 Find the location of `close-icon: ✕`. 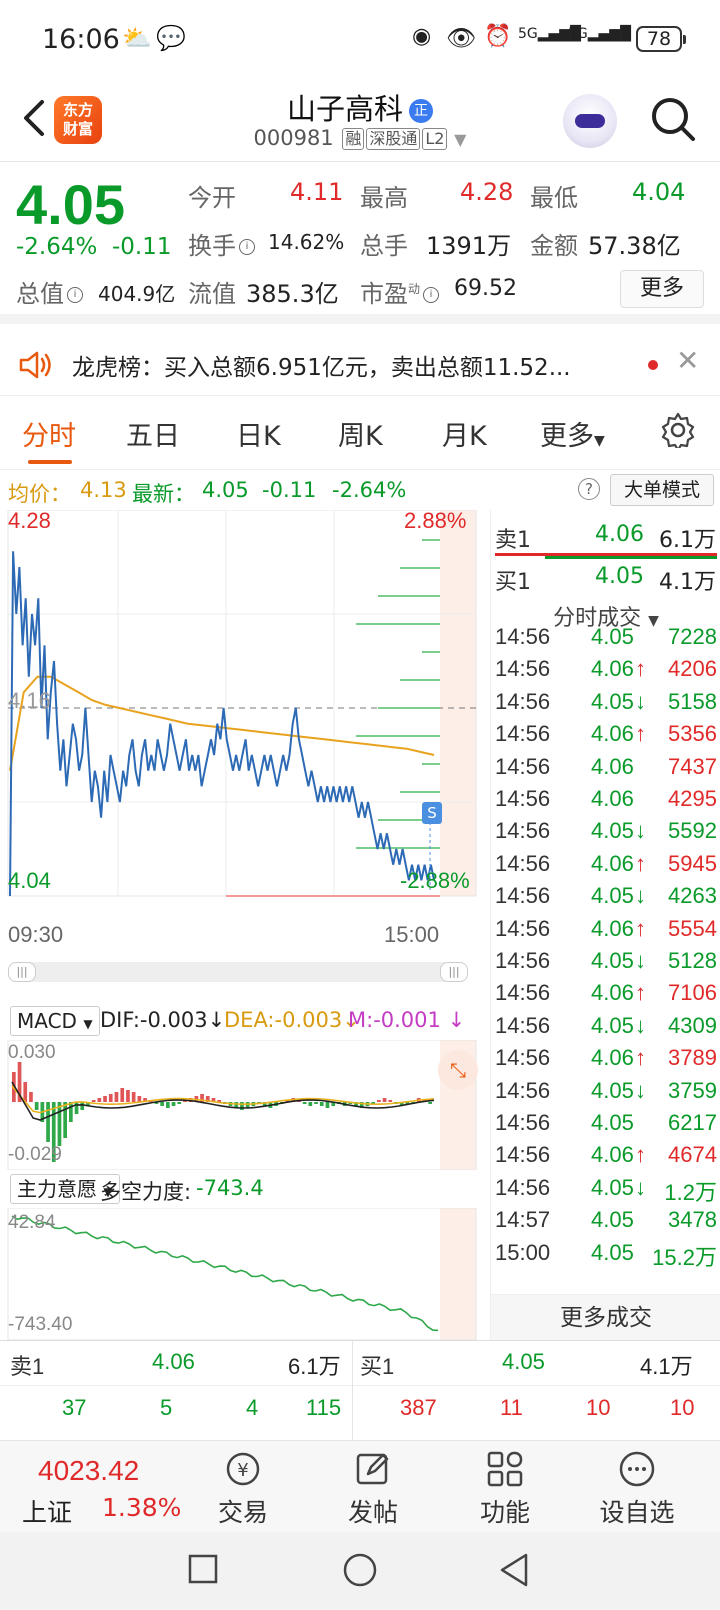

close-icon: ✕ is located at coordinates (687, 360).